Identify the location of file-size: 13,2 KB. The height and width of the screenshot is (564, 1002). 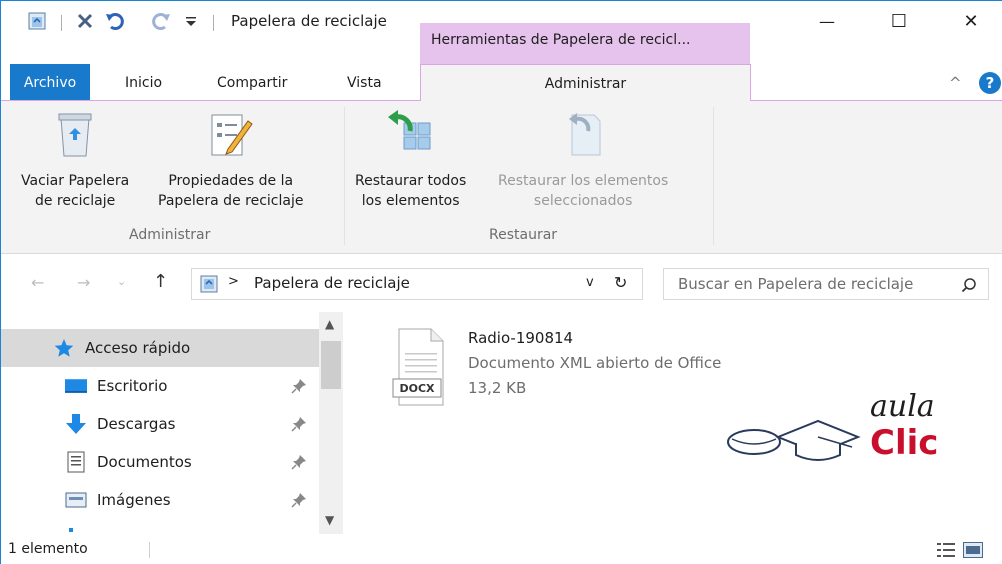
(497, 388).